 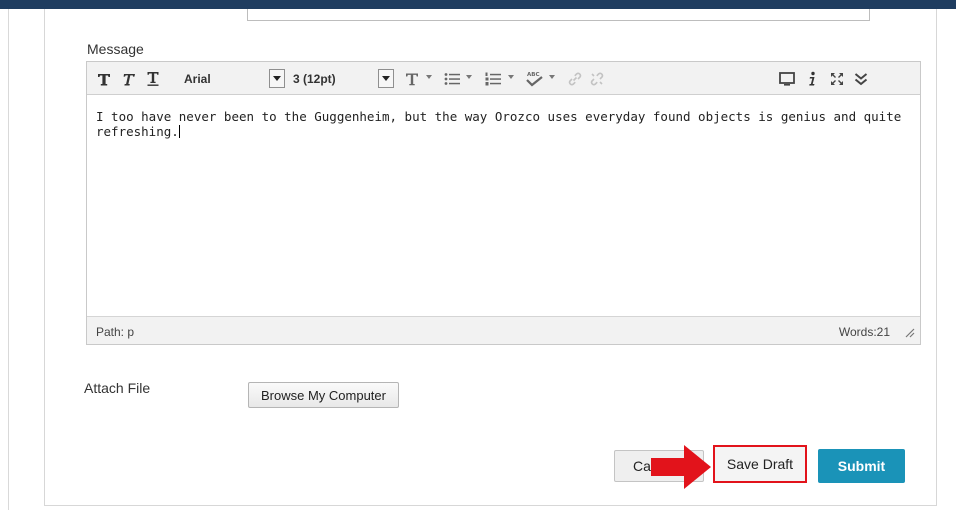 I want to click on element-path: Path: p, so click(x=115, y=332).